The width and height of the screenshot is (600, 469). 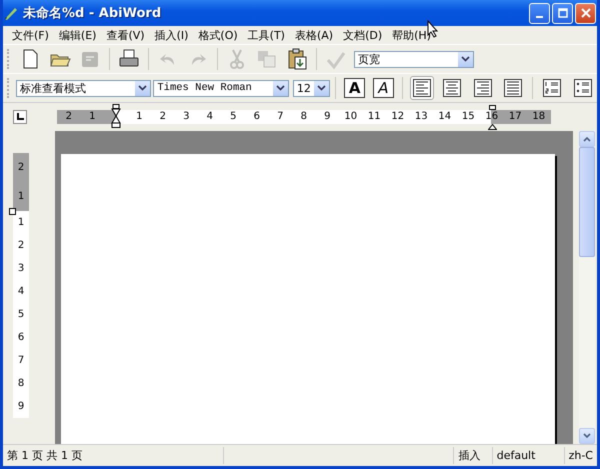 I want to click on ruler-number: 17, so click(x=515, y=117).